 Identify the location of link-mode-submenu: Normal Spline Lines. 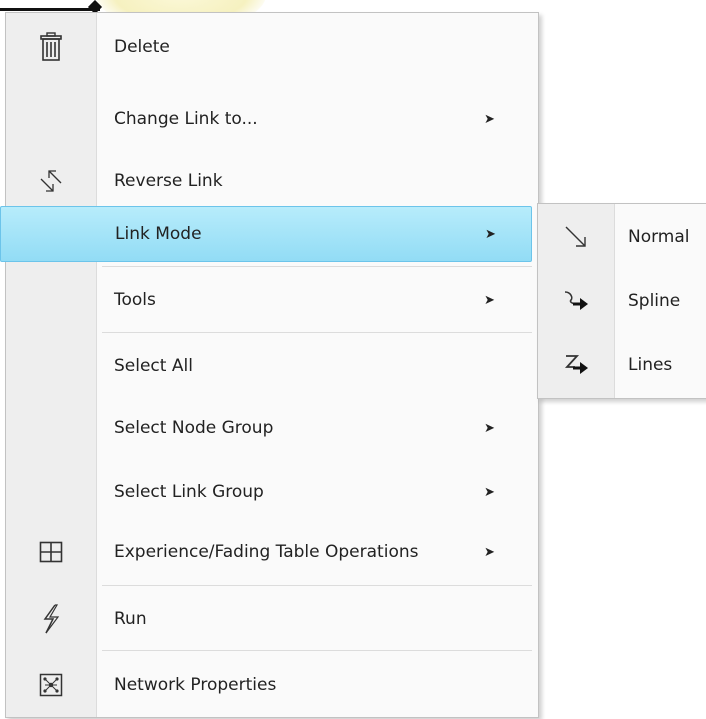
(621, 301).